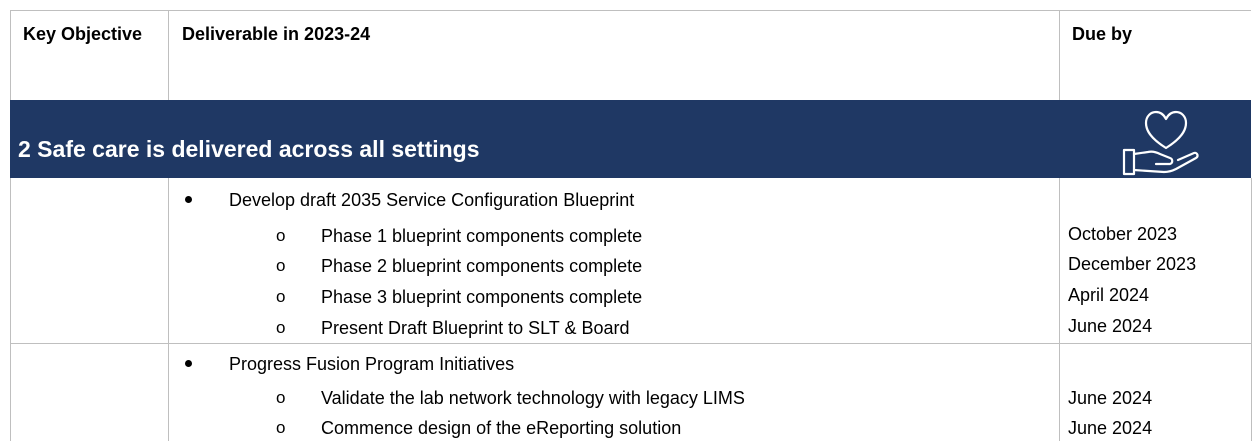 This screenshot has width=1252, height=441. What do you see at coordinates (1109, 295) in the screenshot?
I see `due-date: April 2024` at bounding box center [1109, 295].